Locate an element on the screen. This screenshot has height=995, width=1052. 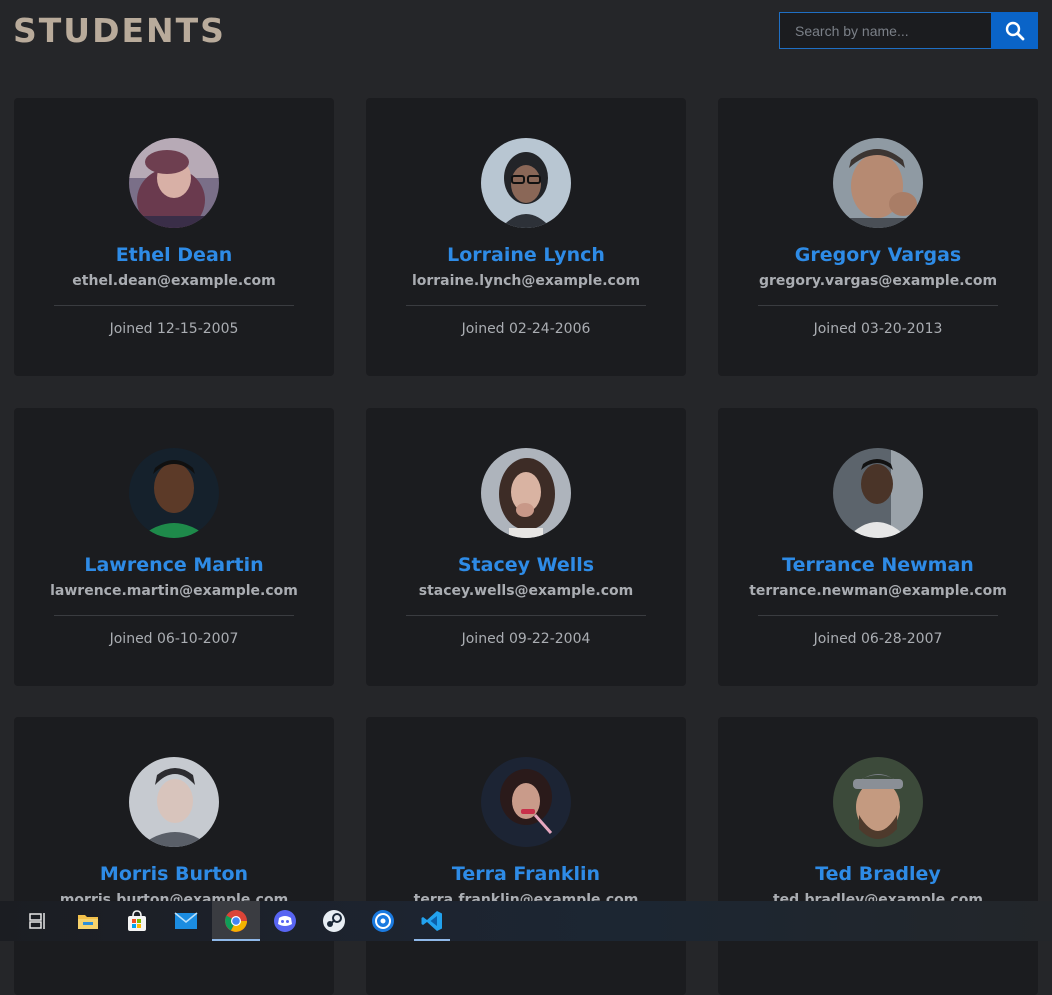
student-card: Ted Bradley ted.bradley@example.com is located at coordinates (878, 856).